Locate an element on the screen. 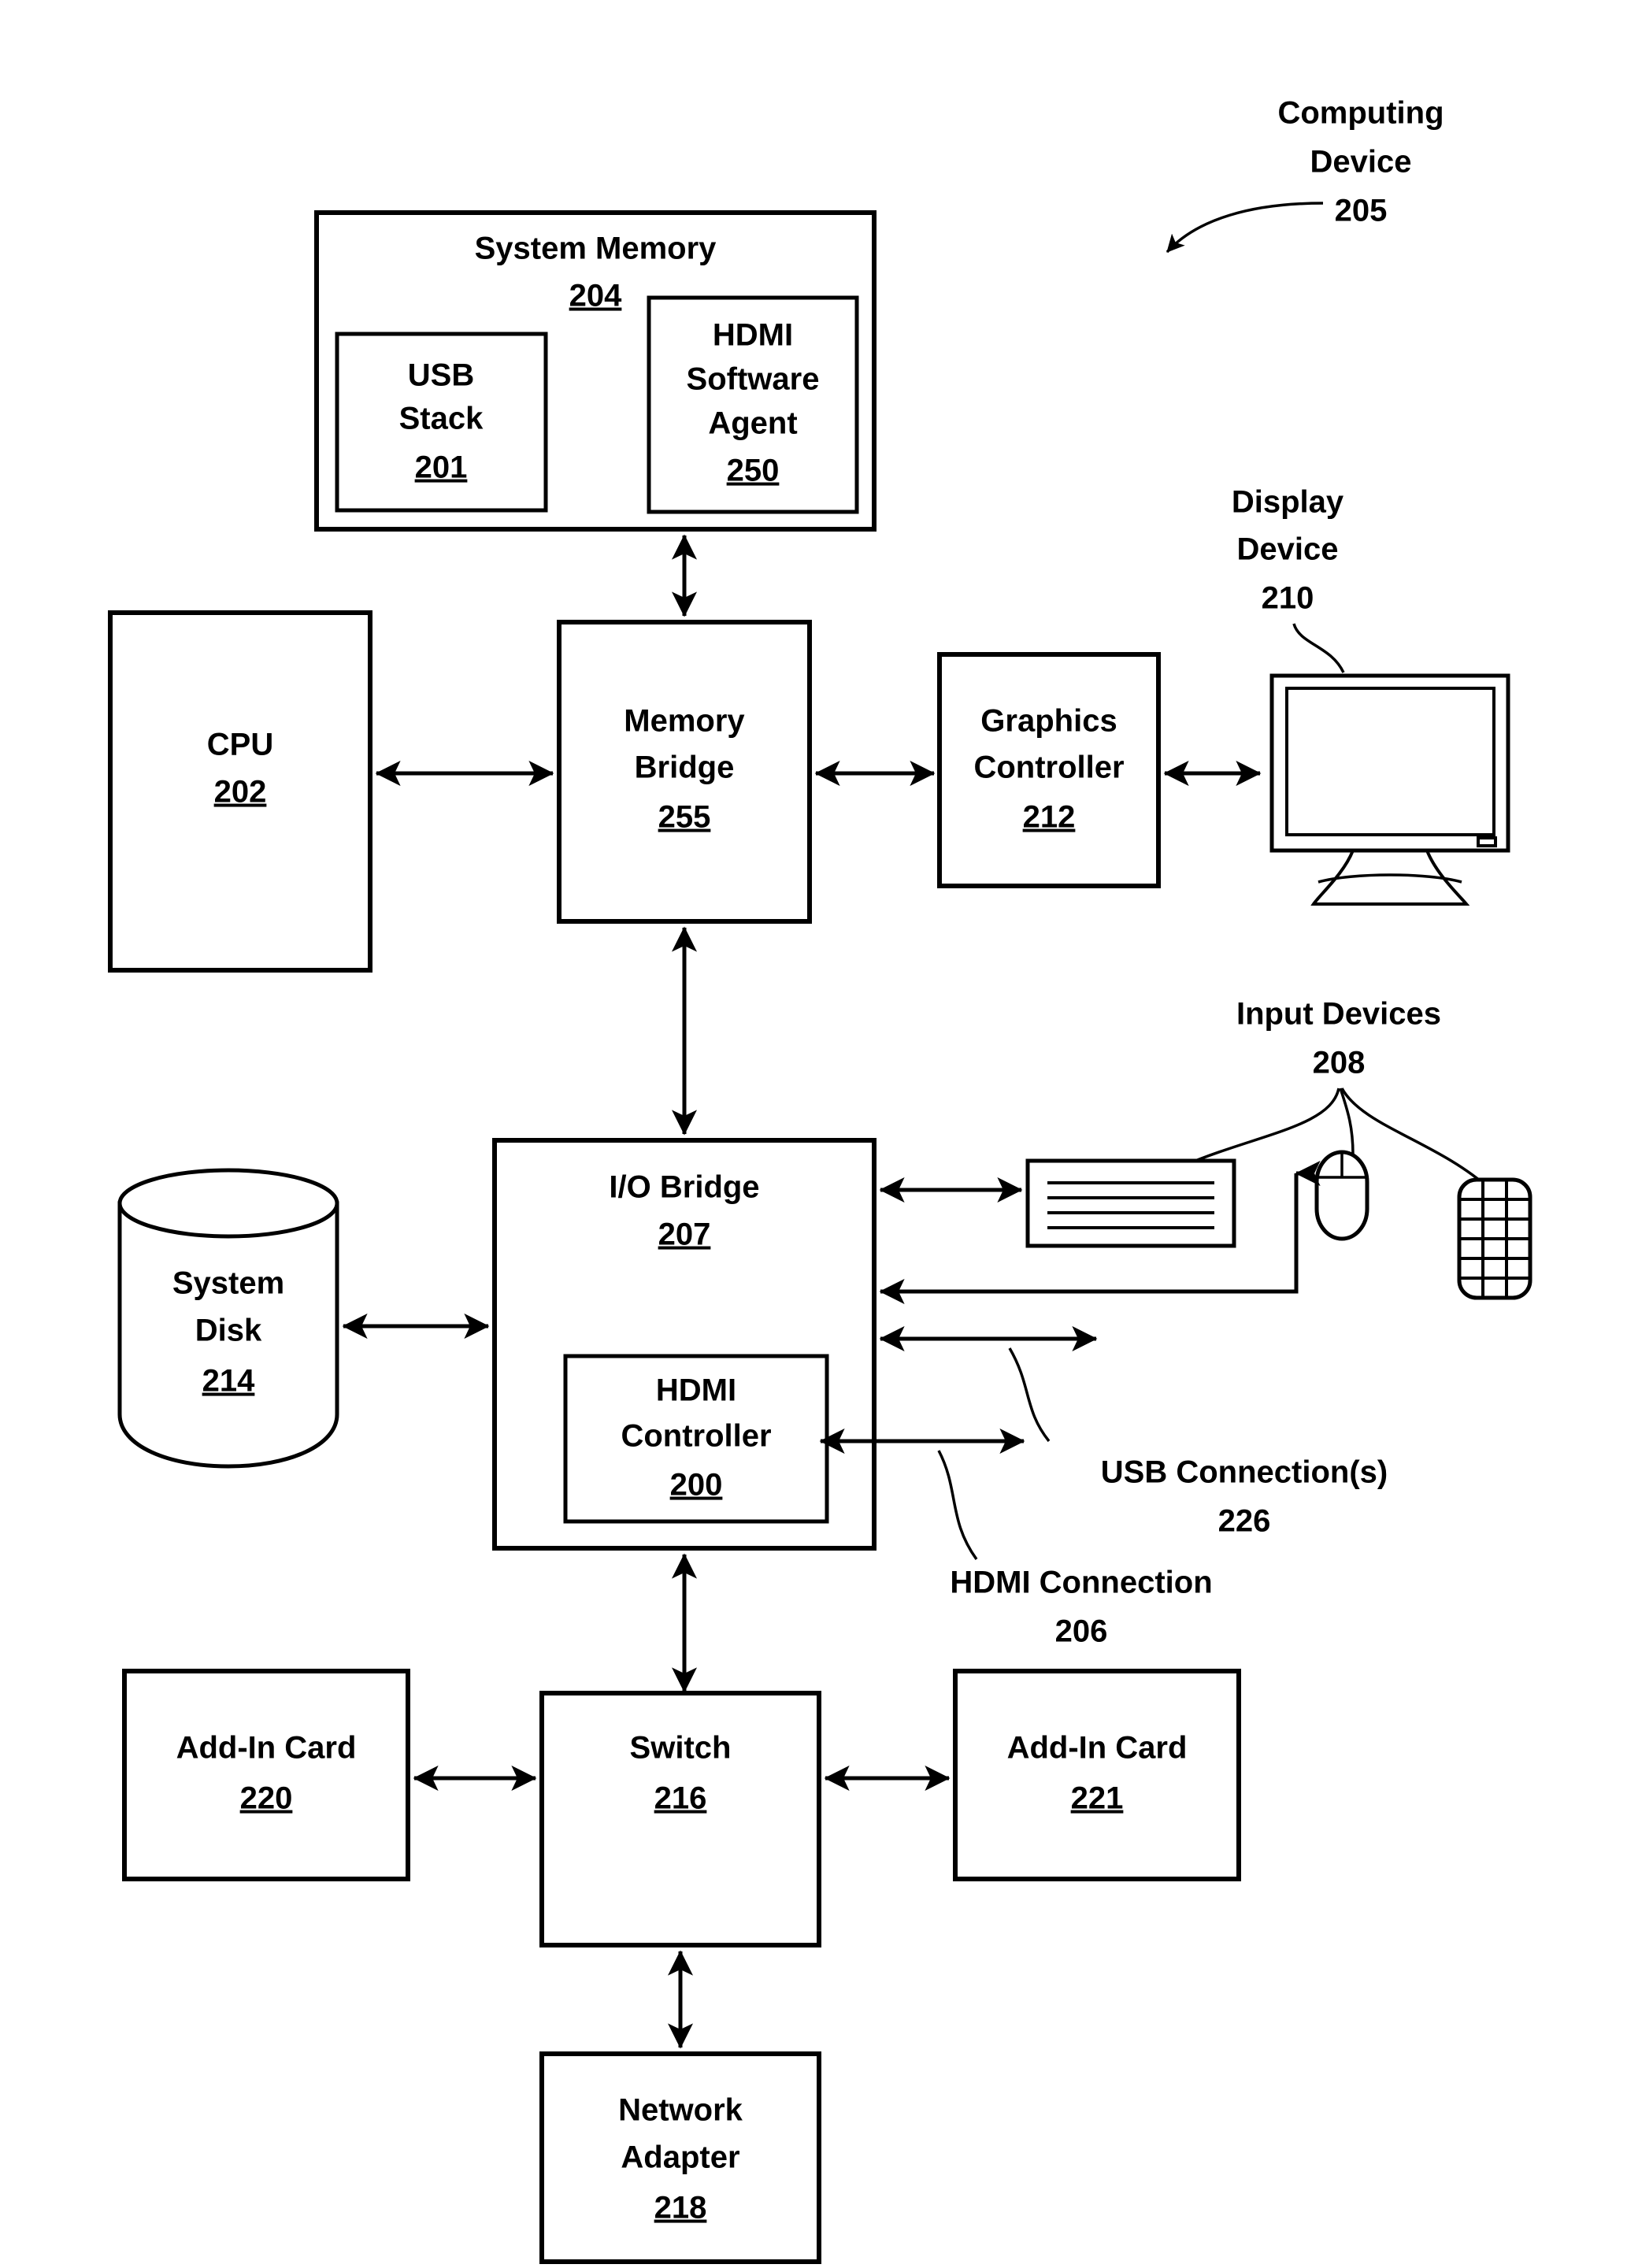 This screenshot has width=1627, height=2268. usb-stack-label-line2: Stack is located at coordinates (441, 419).